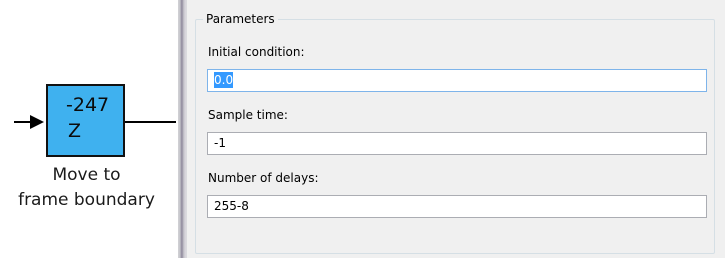 The image size is (725, 258). I want to click on delay-block-value: -247, so click(88, 105).